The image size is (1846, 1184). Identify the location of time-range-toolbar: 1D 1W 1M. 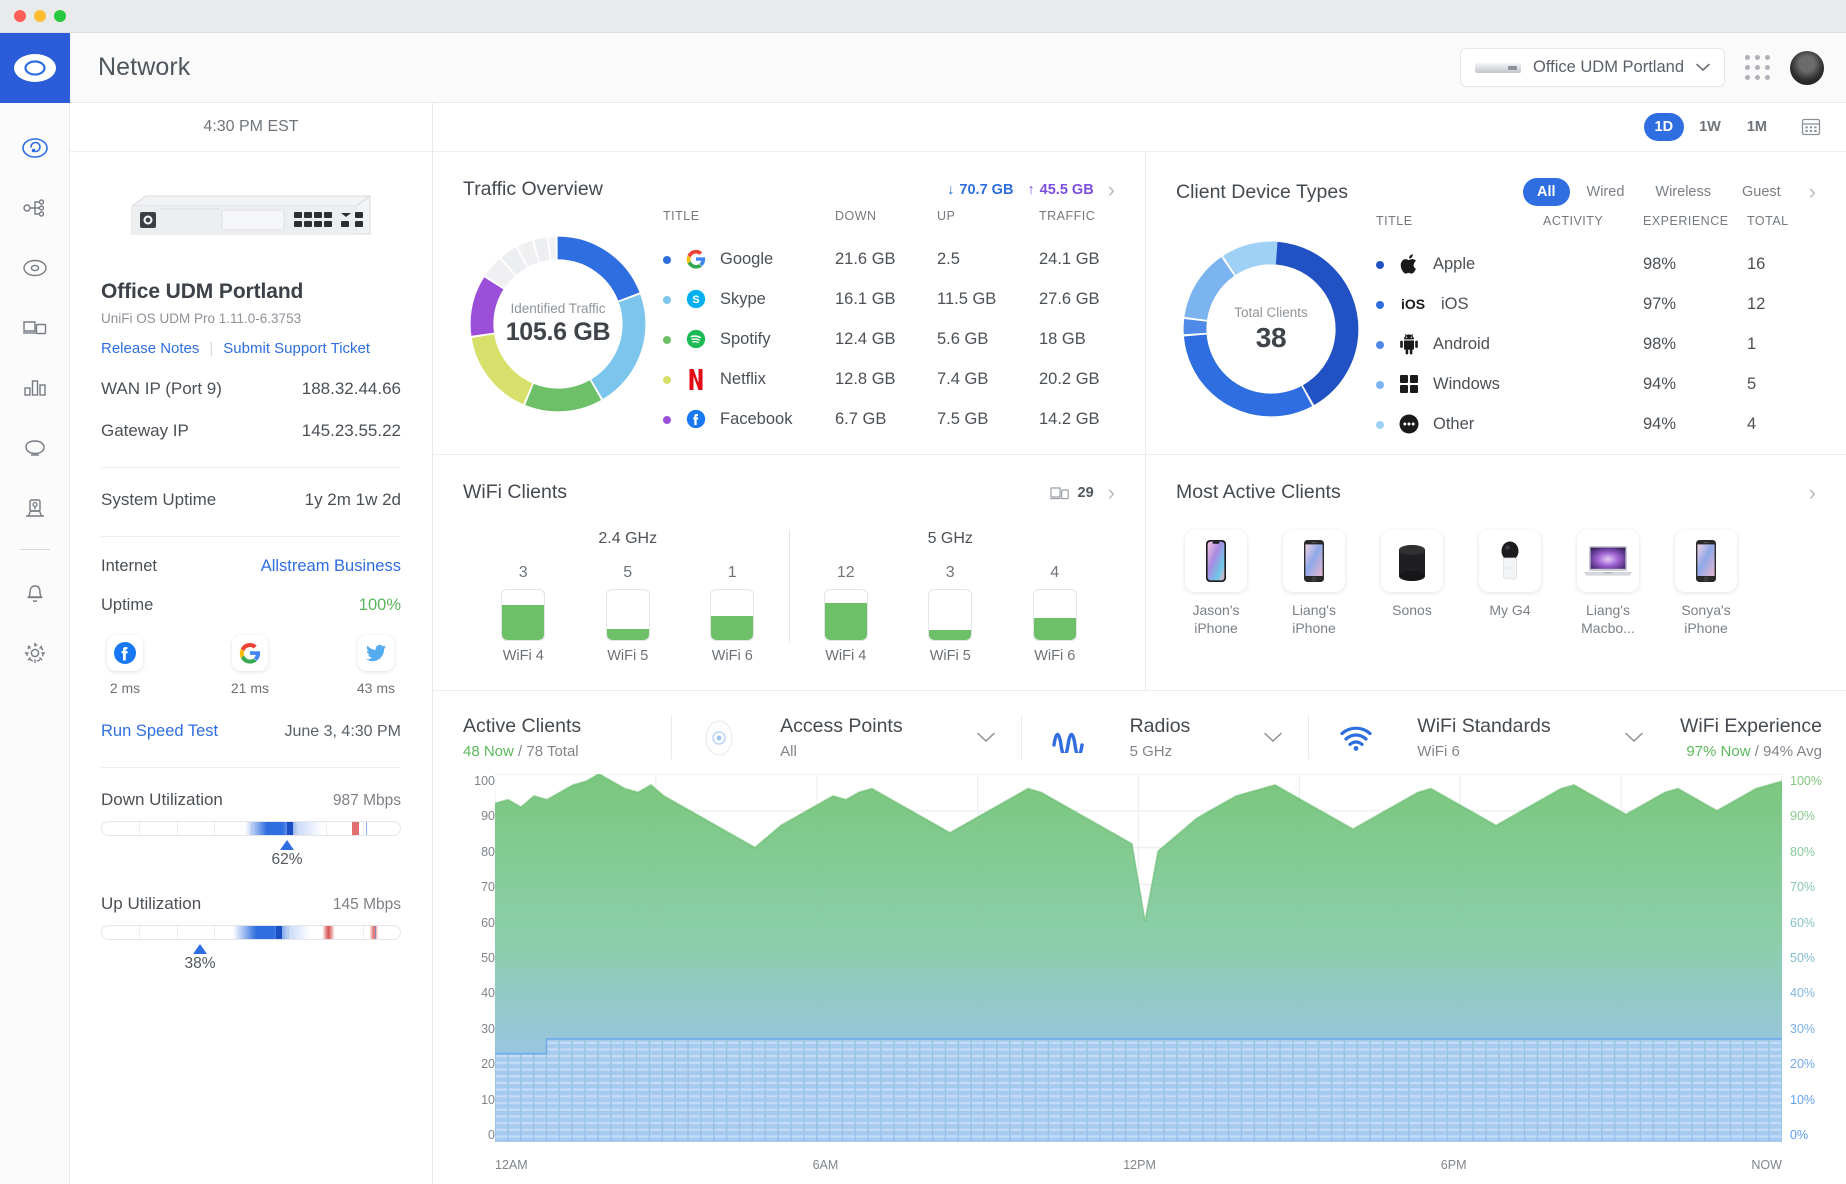
(1139, 127).